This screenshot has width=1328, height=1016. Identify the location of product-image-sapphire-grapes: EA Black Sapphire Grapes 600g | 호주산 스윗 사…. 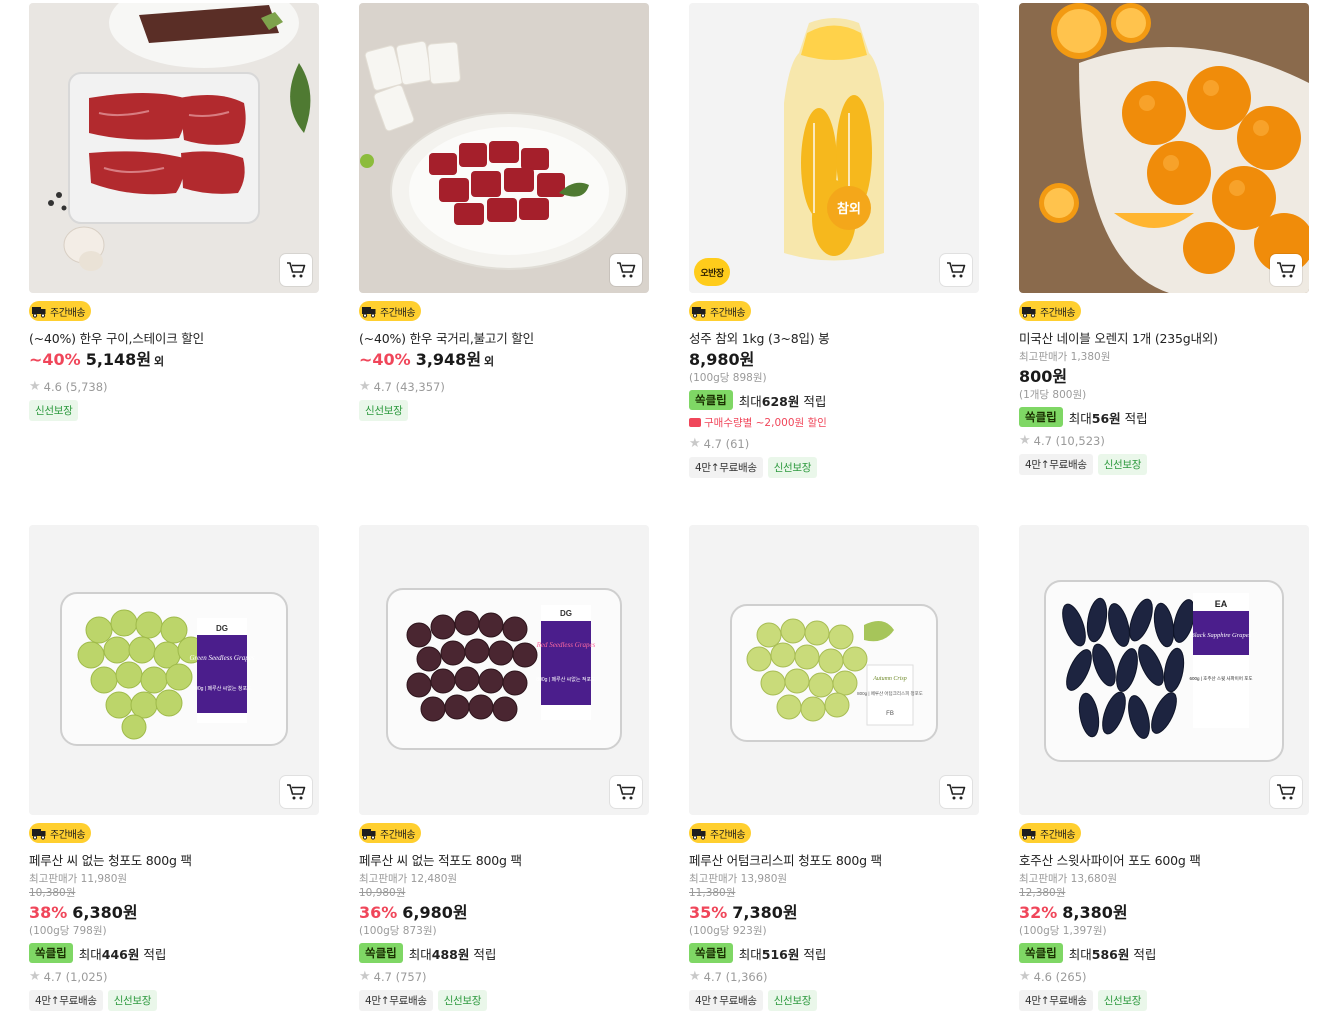
(1164, 670).